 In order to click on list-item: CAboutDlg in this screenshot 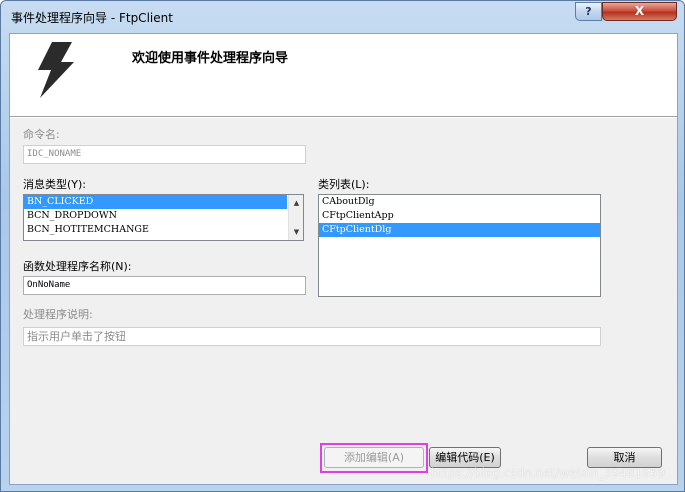, I will do `click(459, 202)`.